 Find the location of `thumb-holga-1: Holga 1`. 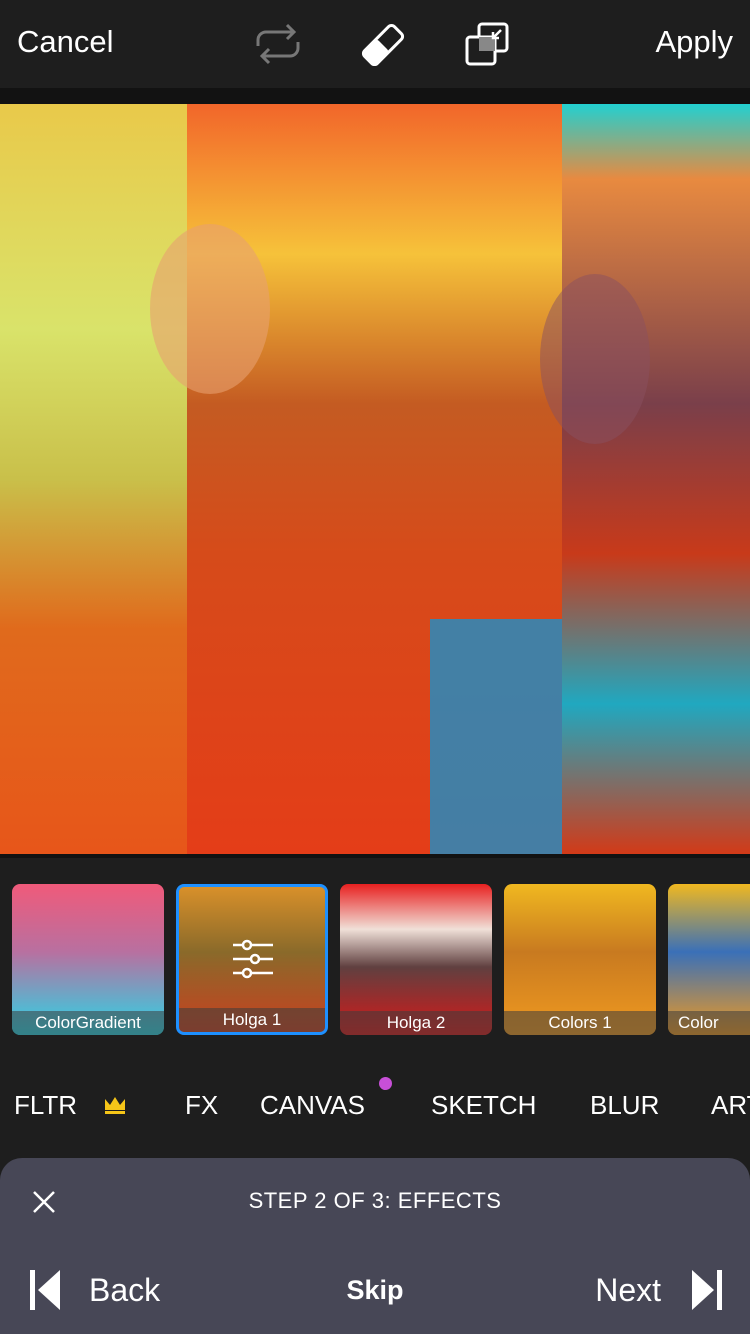

thumb-holga-1: Holga 1 is located at coordinates (252, 959).